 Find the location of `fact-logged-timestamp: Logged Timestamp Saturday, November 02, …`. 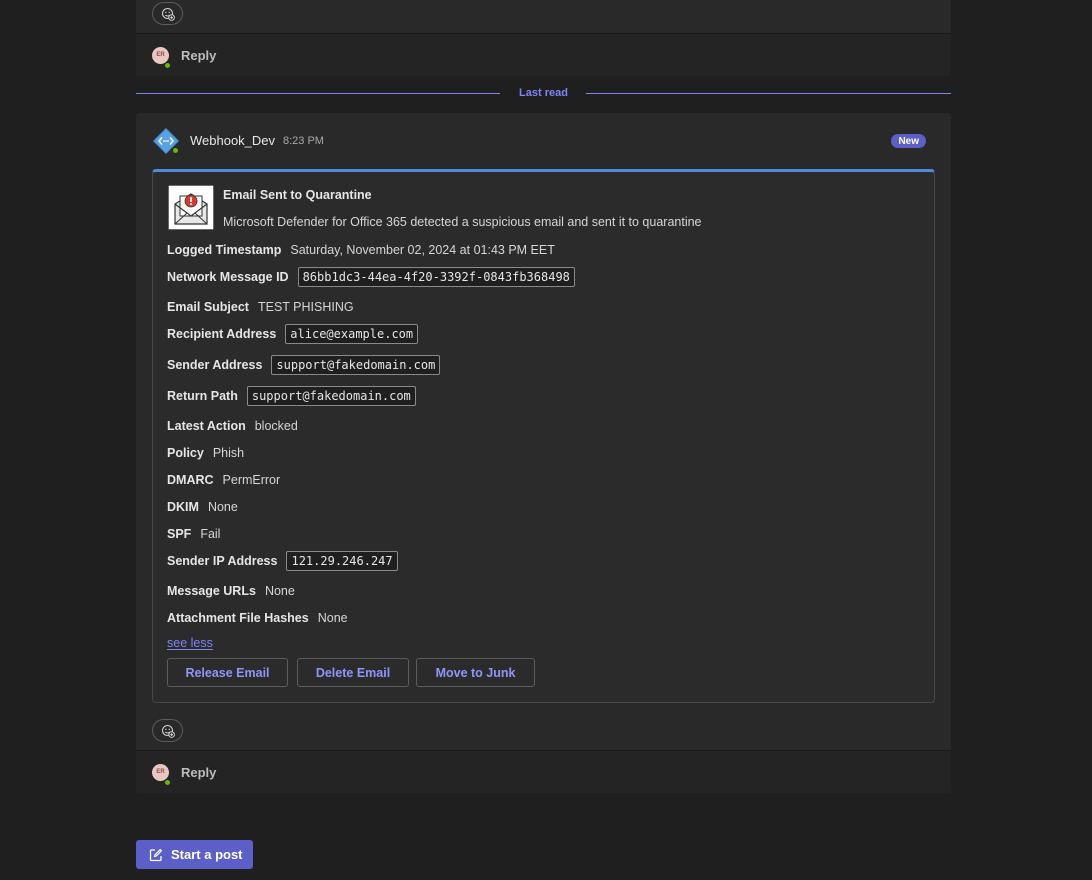

fact-logged-timestamp: Logged Timestamp Saturday, November 02, … is located at coordinates (361, 250).